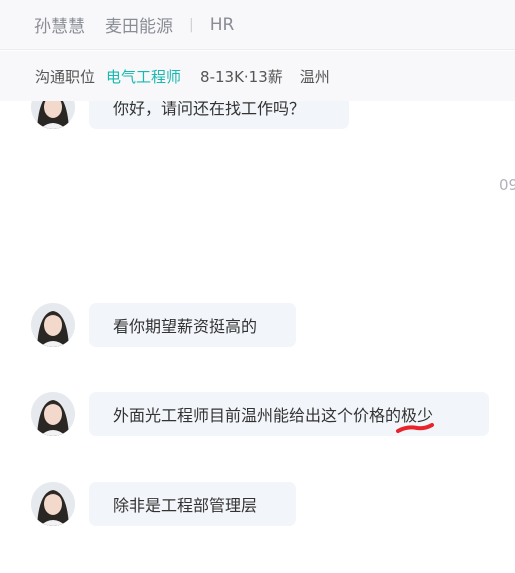  What do you see at coordinates (415, 428) in the screenshot?
I see `red-underline-annotation-icon` at bounding box center [415, 428].